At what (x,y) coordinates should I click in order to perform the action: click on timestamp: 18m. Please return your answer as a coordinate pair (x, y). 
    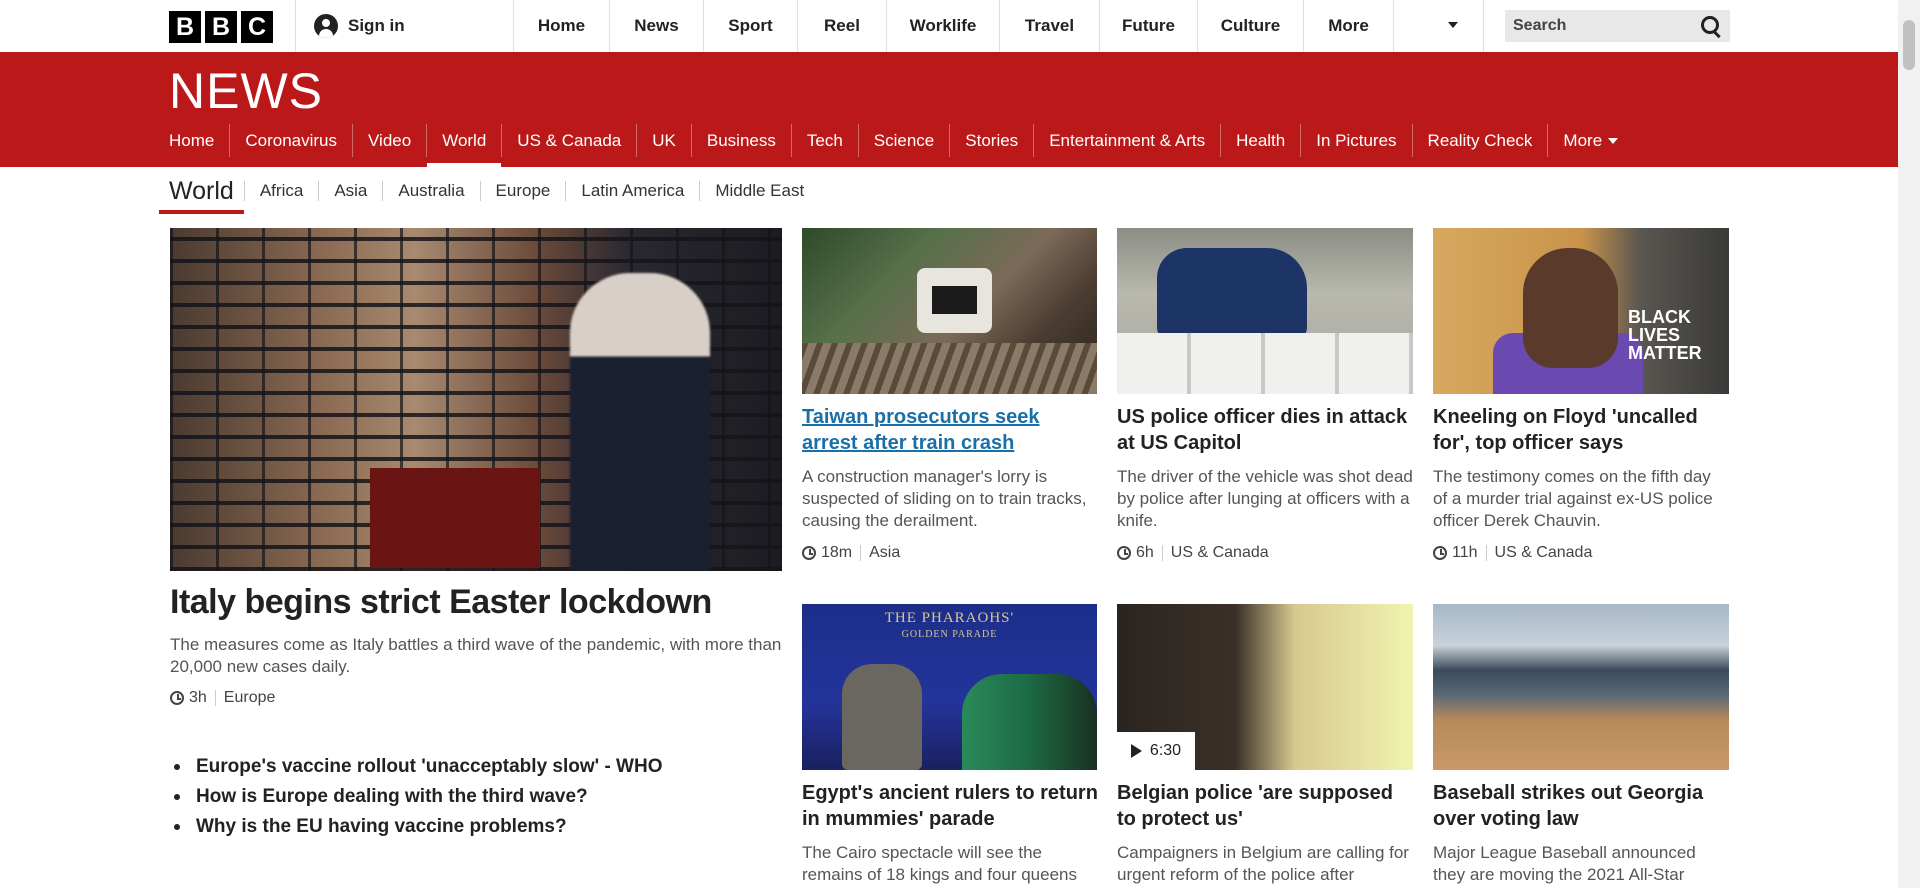
    Looking at the image, I should click on (837, 552).